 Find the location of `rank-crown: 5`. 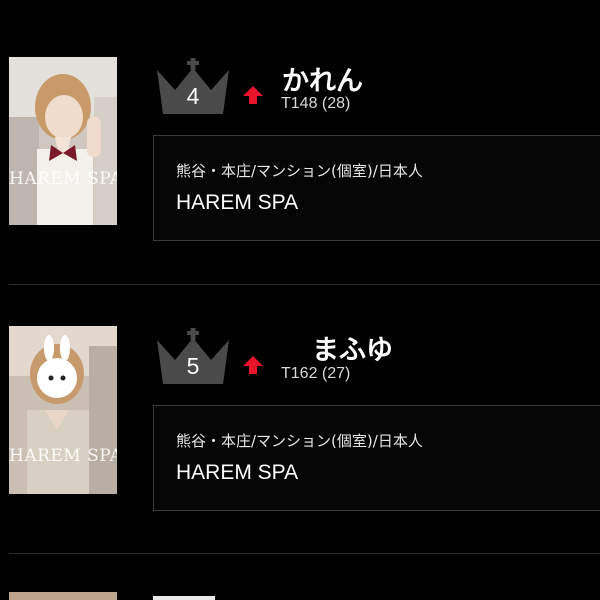

rank-crown: 5 is located at coordinates (193, 360).